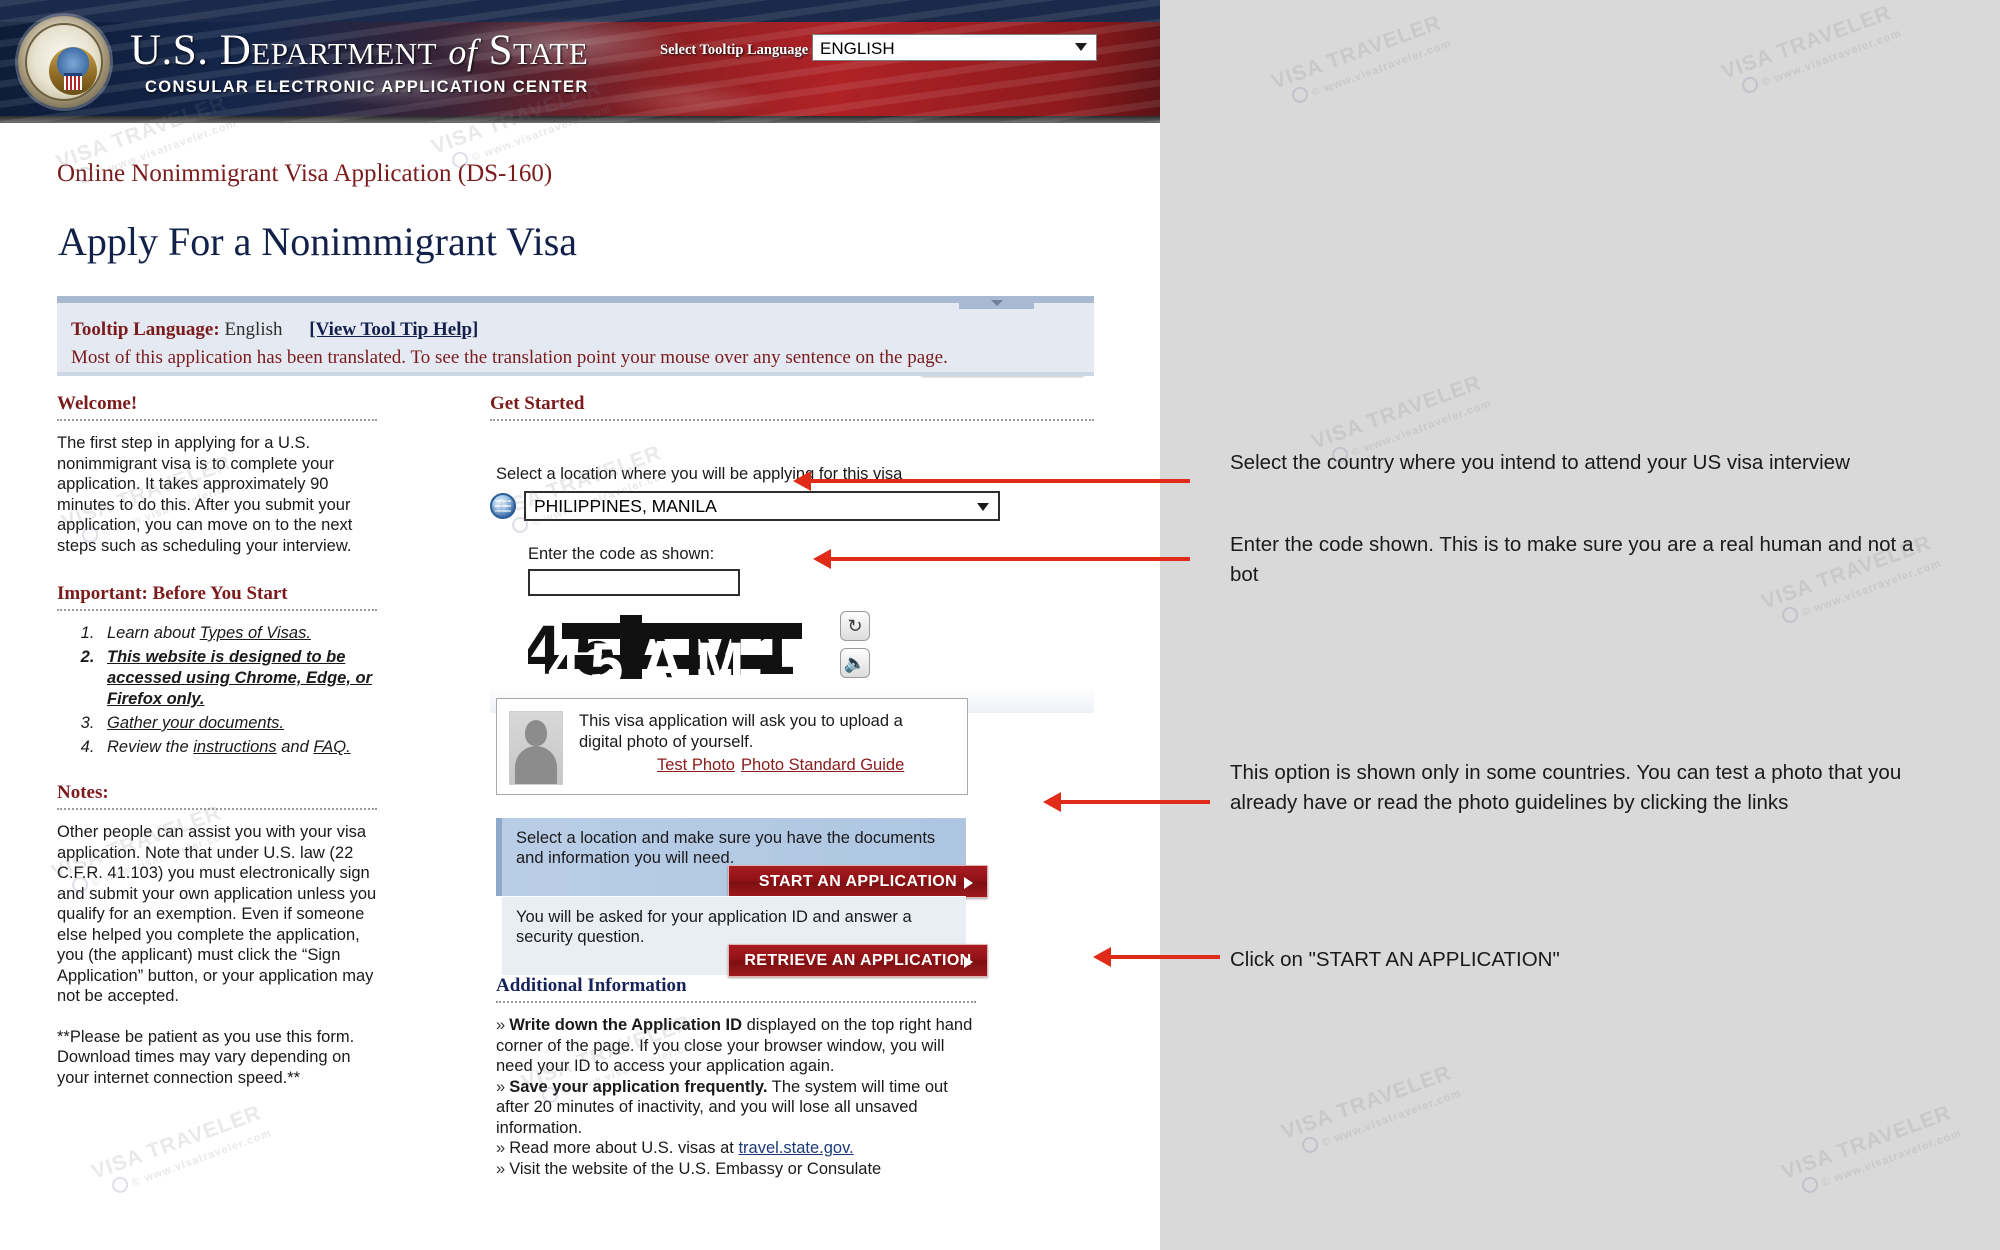 The image size is (2000, 1250). What do you see at coordinates (344, 53) in the screenshot?
I see `dept-title-epartment: EPARTMENT` at bounding box center [344, 53].